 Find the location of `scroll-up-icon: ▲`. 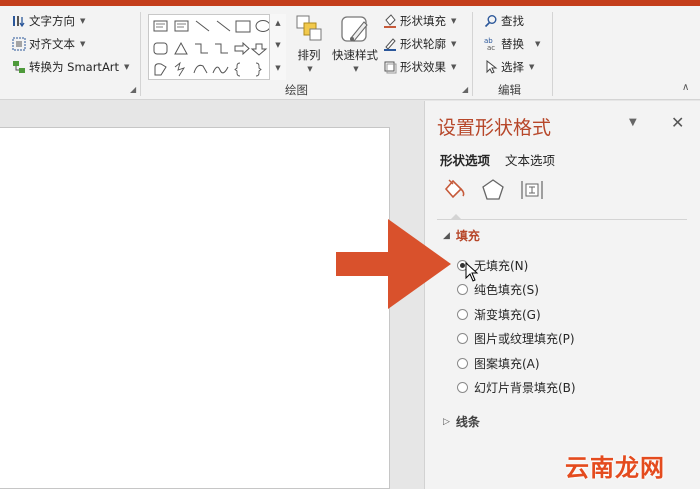

scroll-up-icon: ▲ is located at coordinates (278, 23).